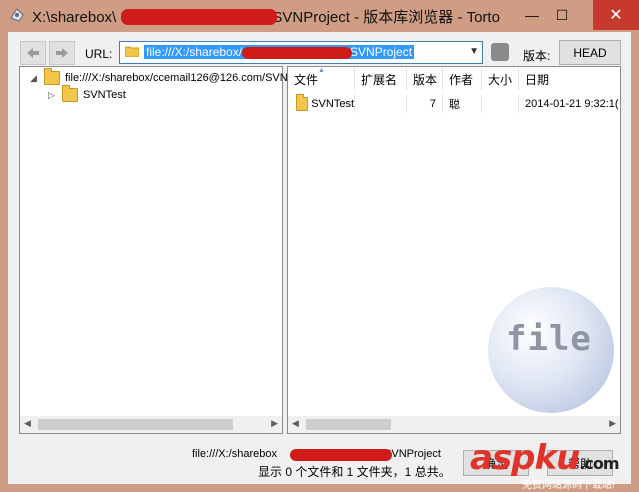 This screenshot has width=639, height=492. What do you see at coordinates (525, 458) in the screenshot?
I see `site-watermark-name: aspku` at bounding box center [525, 458].